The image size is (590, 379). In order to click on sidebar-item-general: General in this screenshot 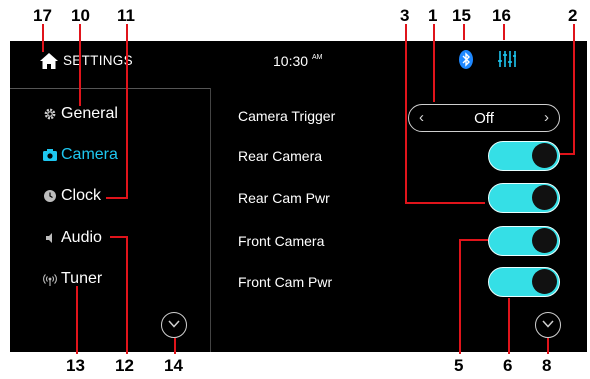, I will do `click(110, 114)`.